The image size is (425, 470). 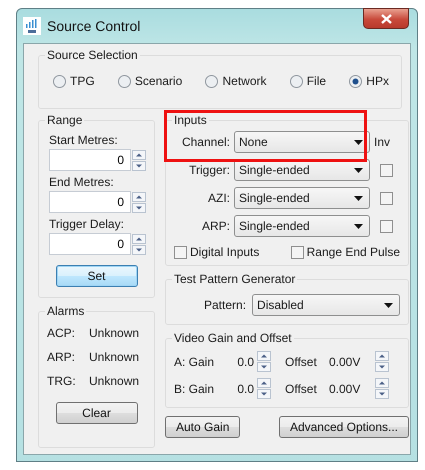 I want to click on close-icon, so click(x=386, y=19).